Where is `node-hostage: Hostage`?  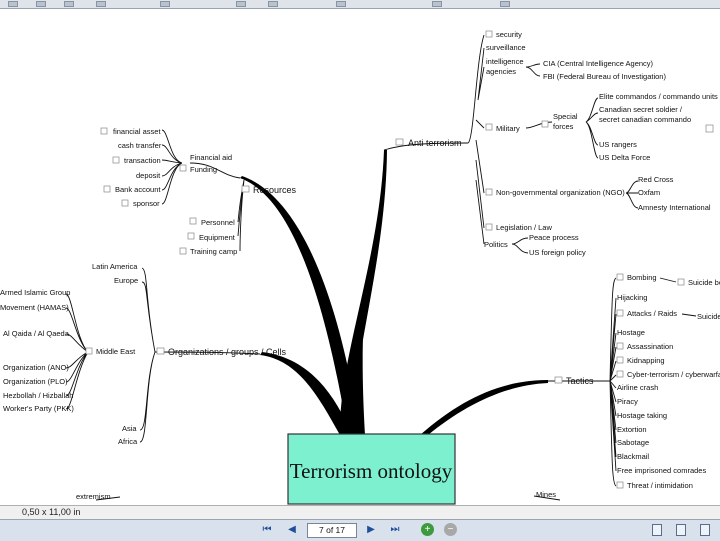
node-hostage: Hostage is located at coordinates (631, 332).